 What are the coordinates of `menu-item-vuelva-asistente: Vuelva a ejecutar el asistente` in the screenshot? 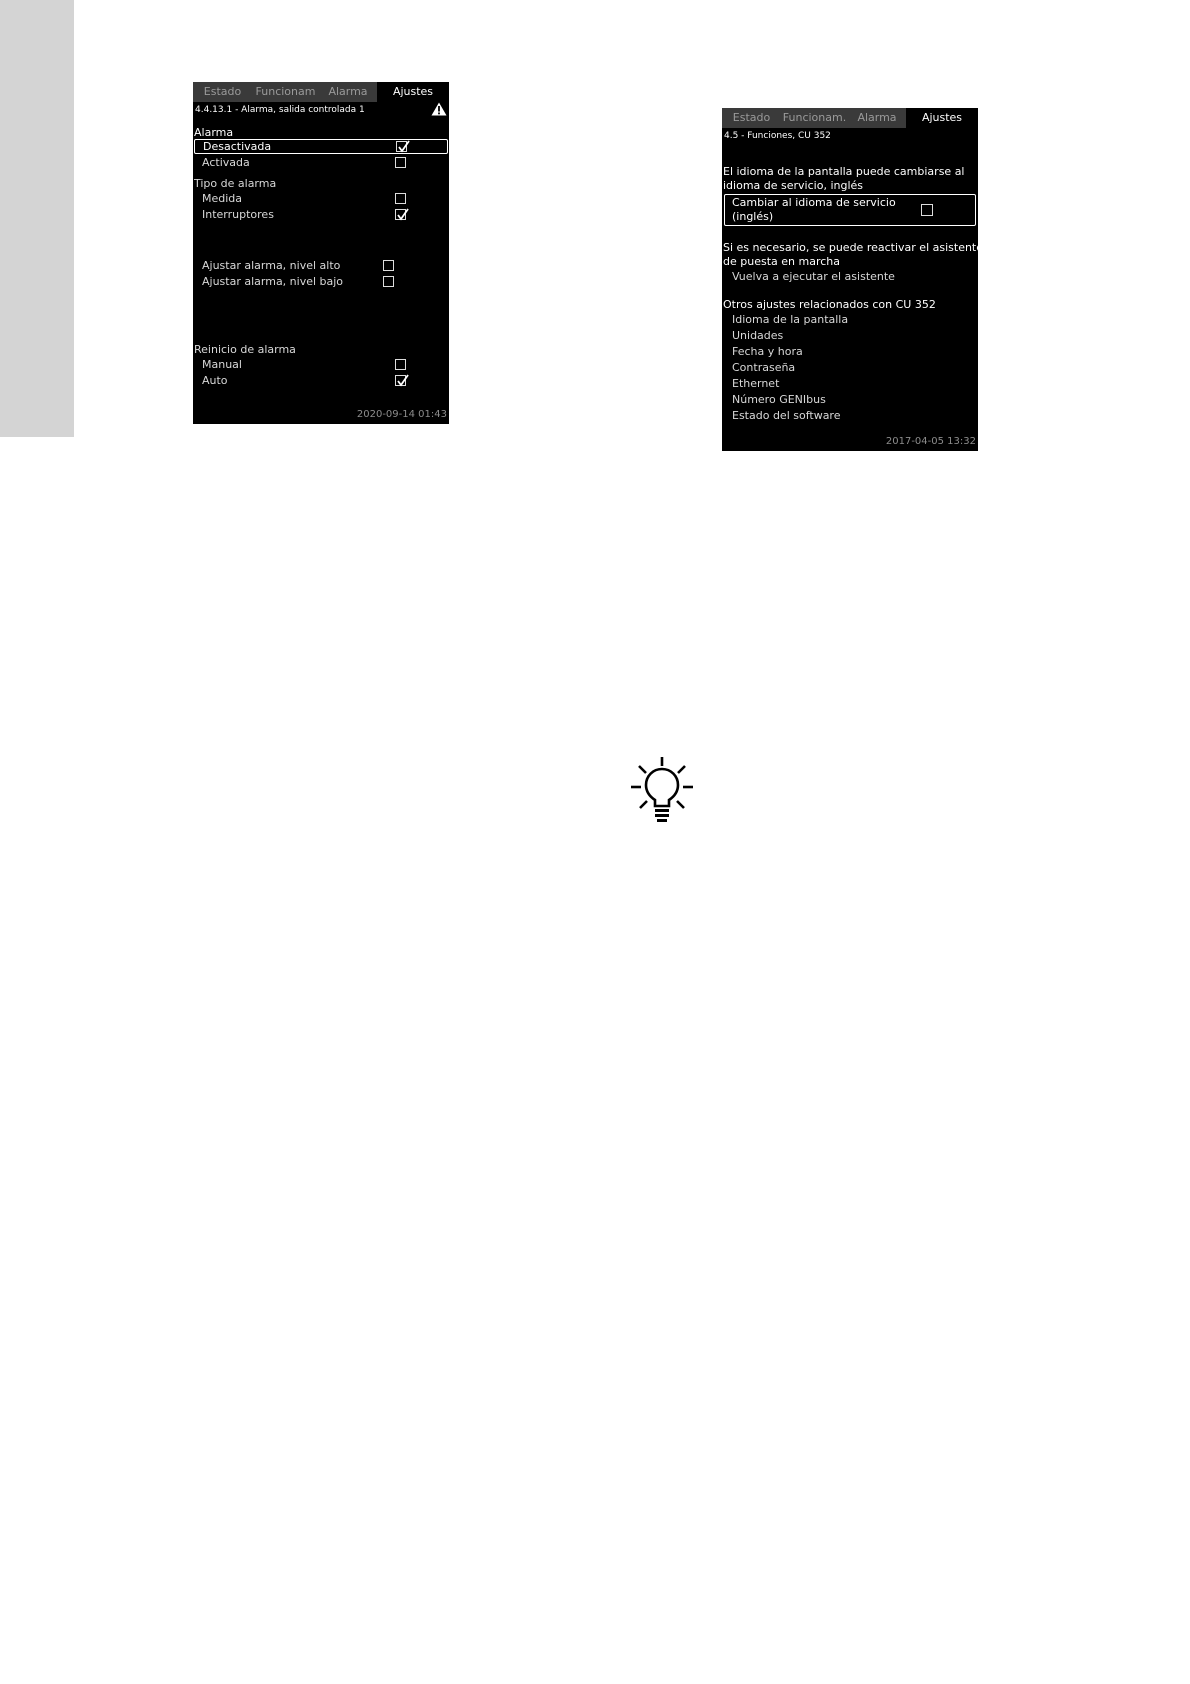 It's located at (813, 277).